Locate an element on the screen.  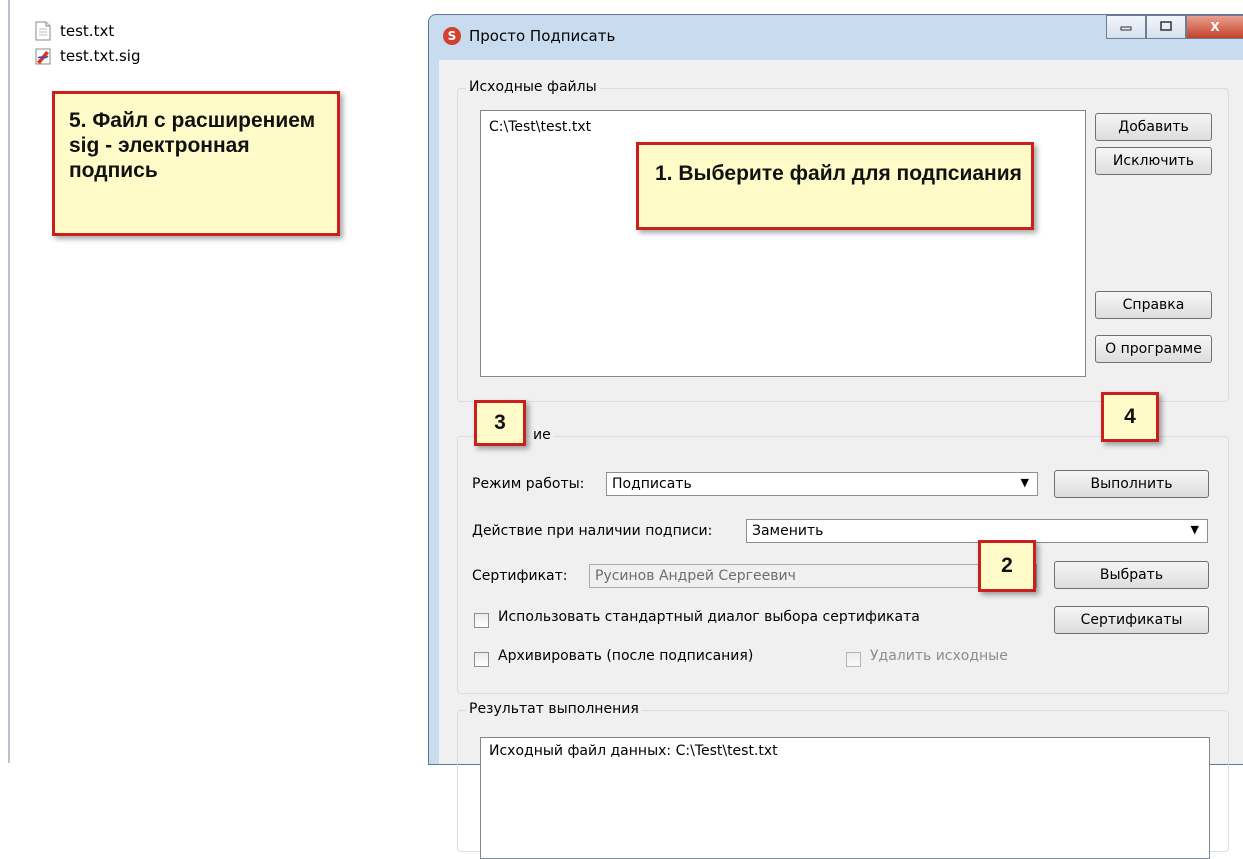
delete-source-label: Удалить исходные is located at coordinates (939, 656).